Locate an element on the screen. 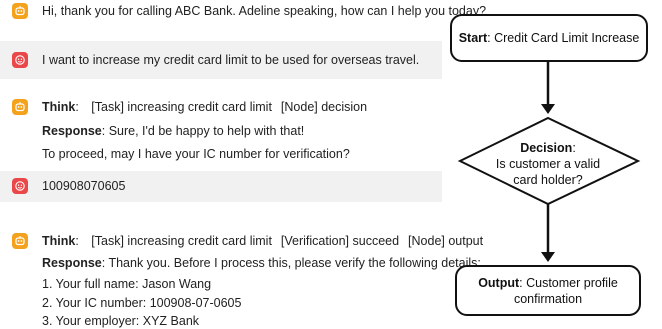 The width and height of the screenshot is (662, 329). response-text: : Sure, I'd be happy to help with that! is located at coordinates (203, 131).